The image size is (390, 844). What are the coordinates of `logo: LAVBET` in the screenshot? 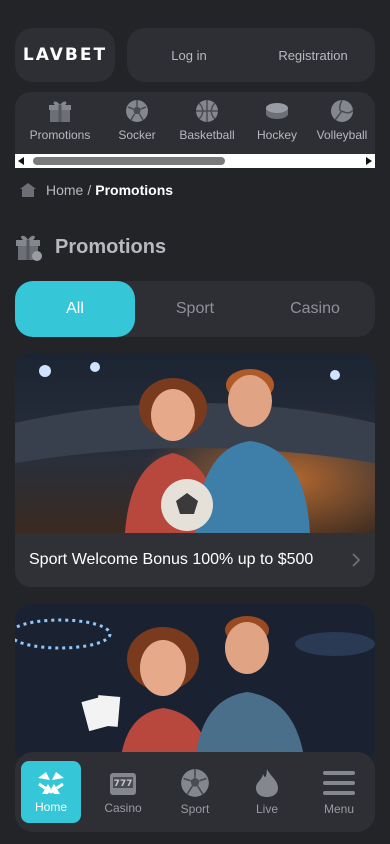 It's located at (65, 55).